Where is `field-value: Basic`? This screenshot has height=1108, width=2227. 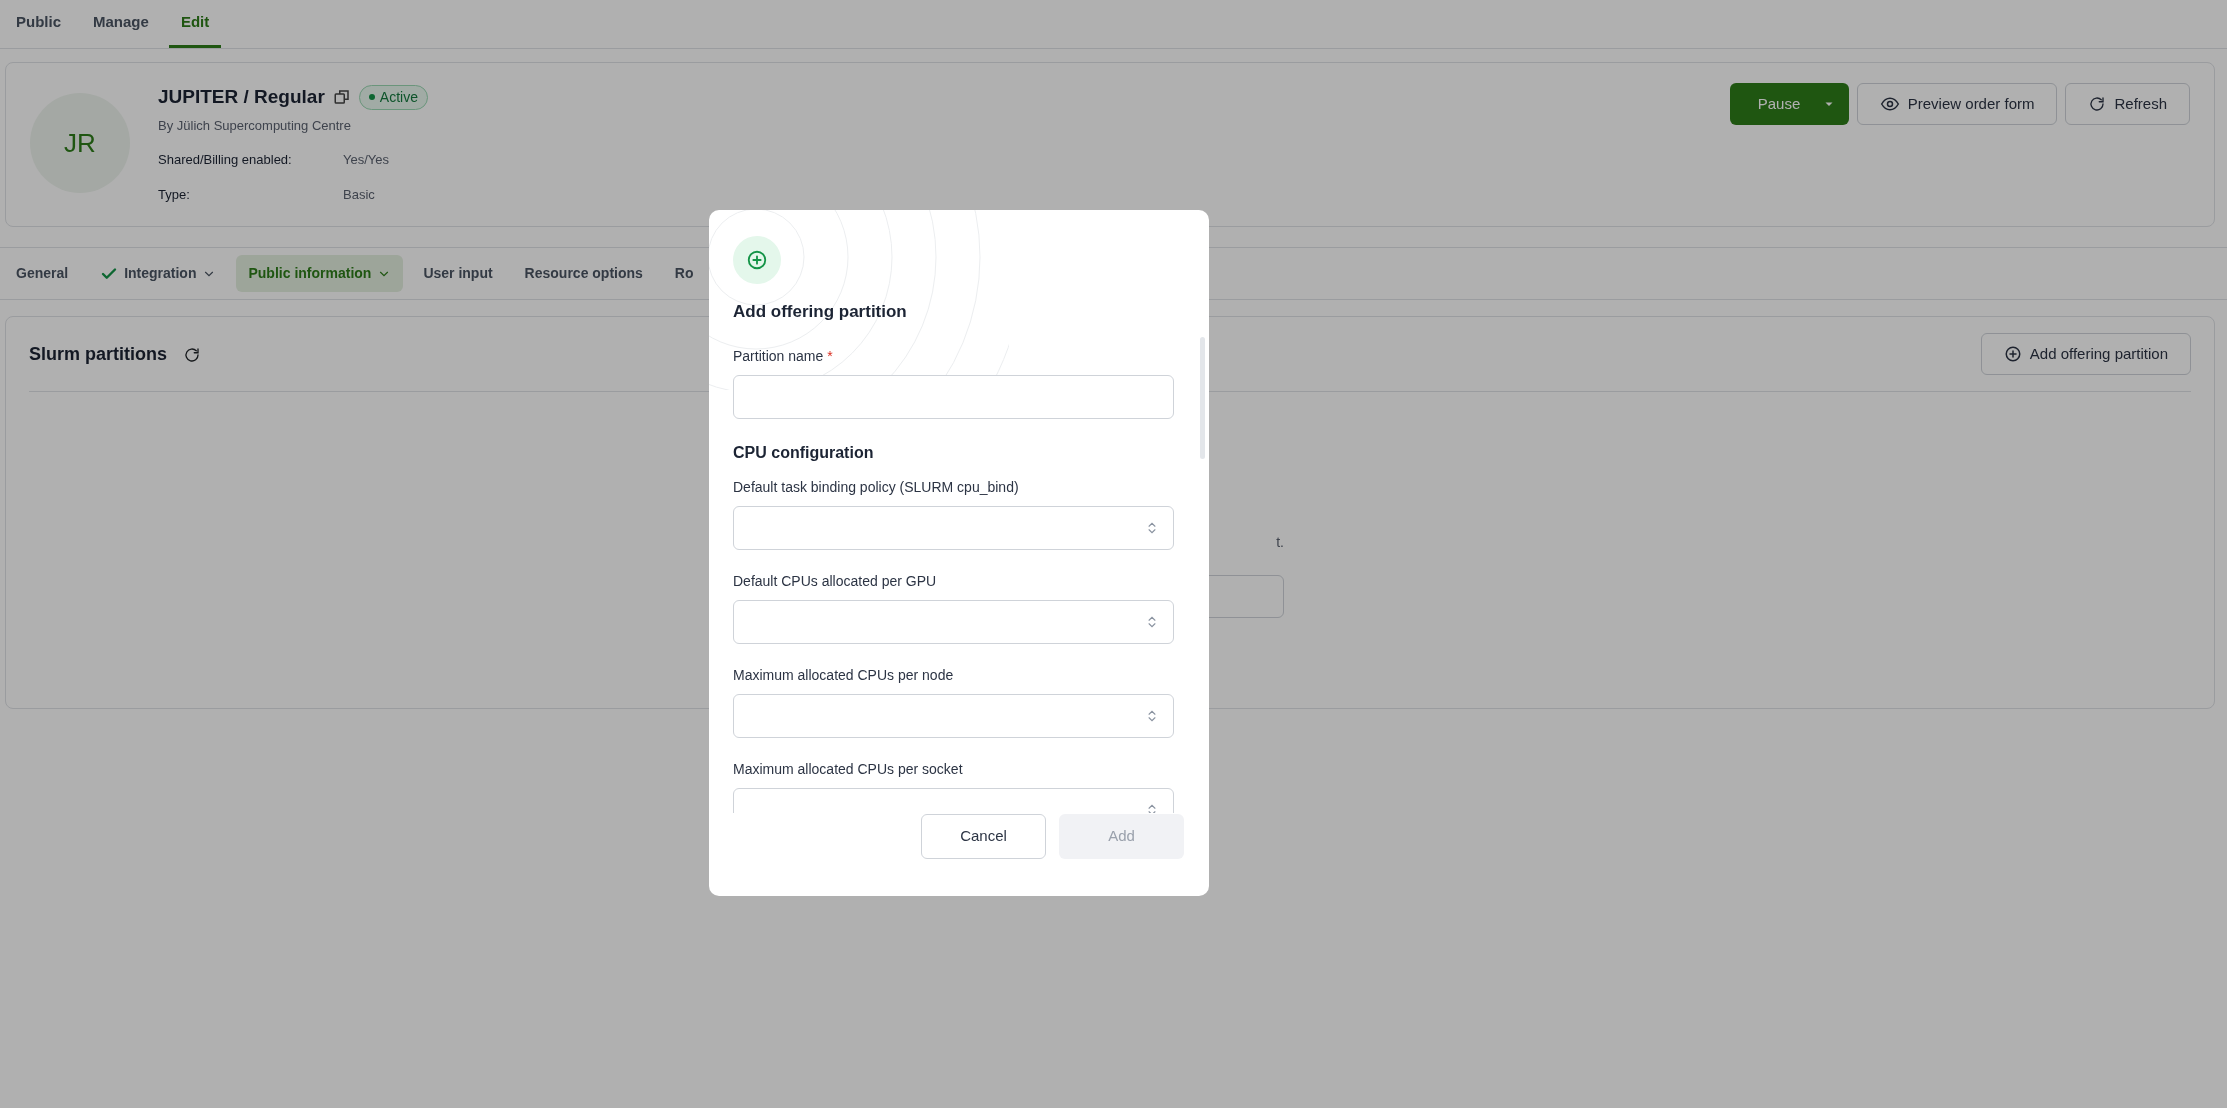 field-value: Basic is located at coordinates (359, 194).